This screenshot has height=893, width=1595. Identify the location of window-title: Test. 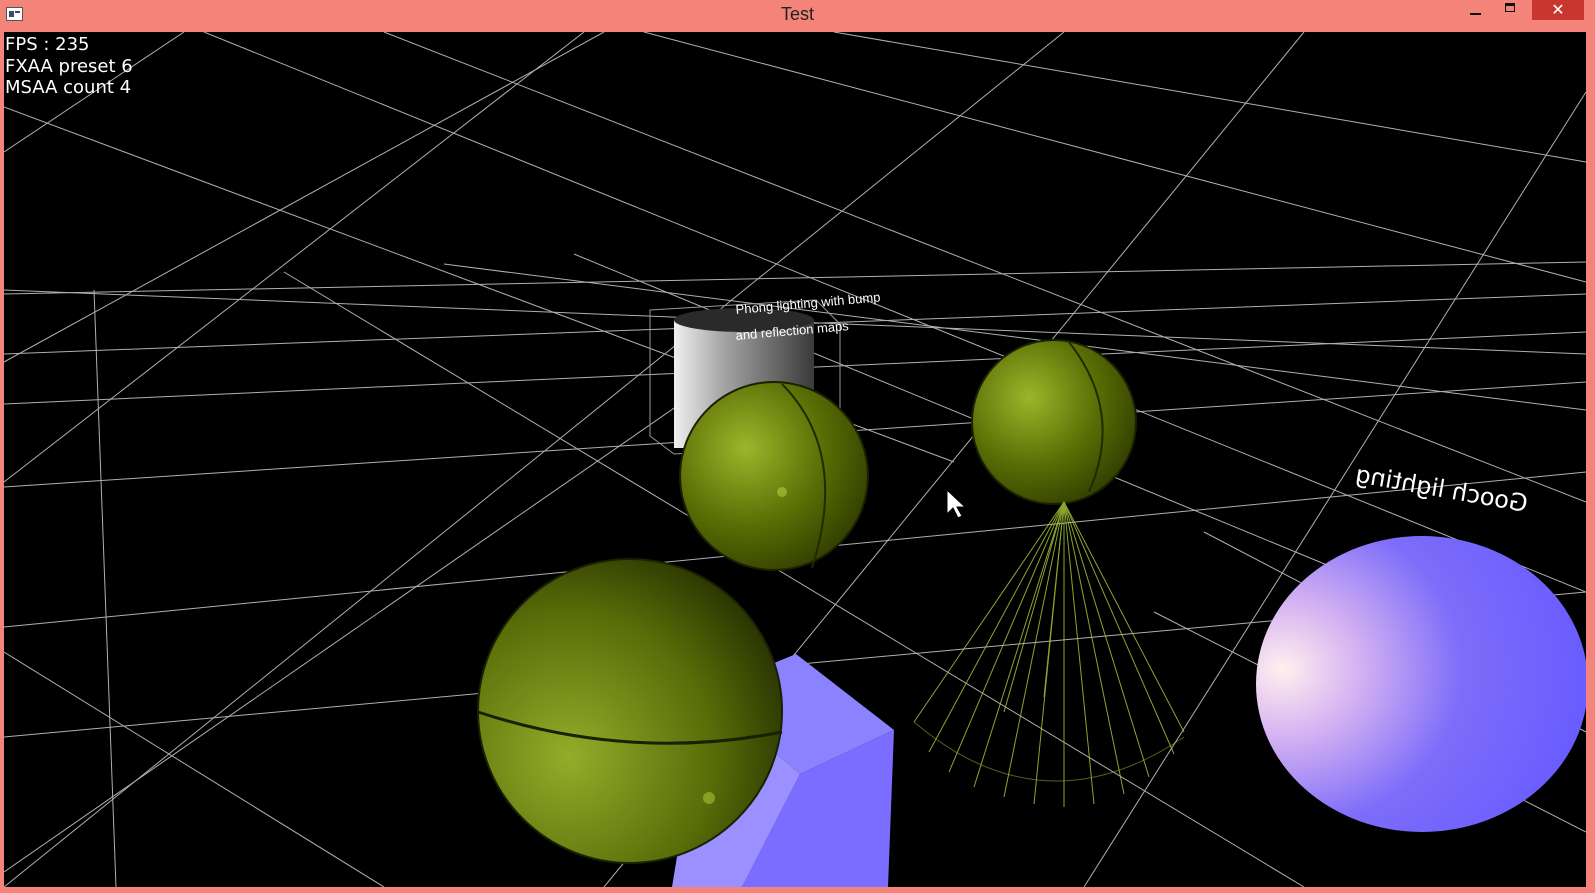
(797, 14).